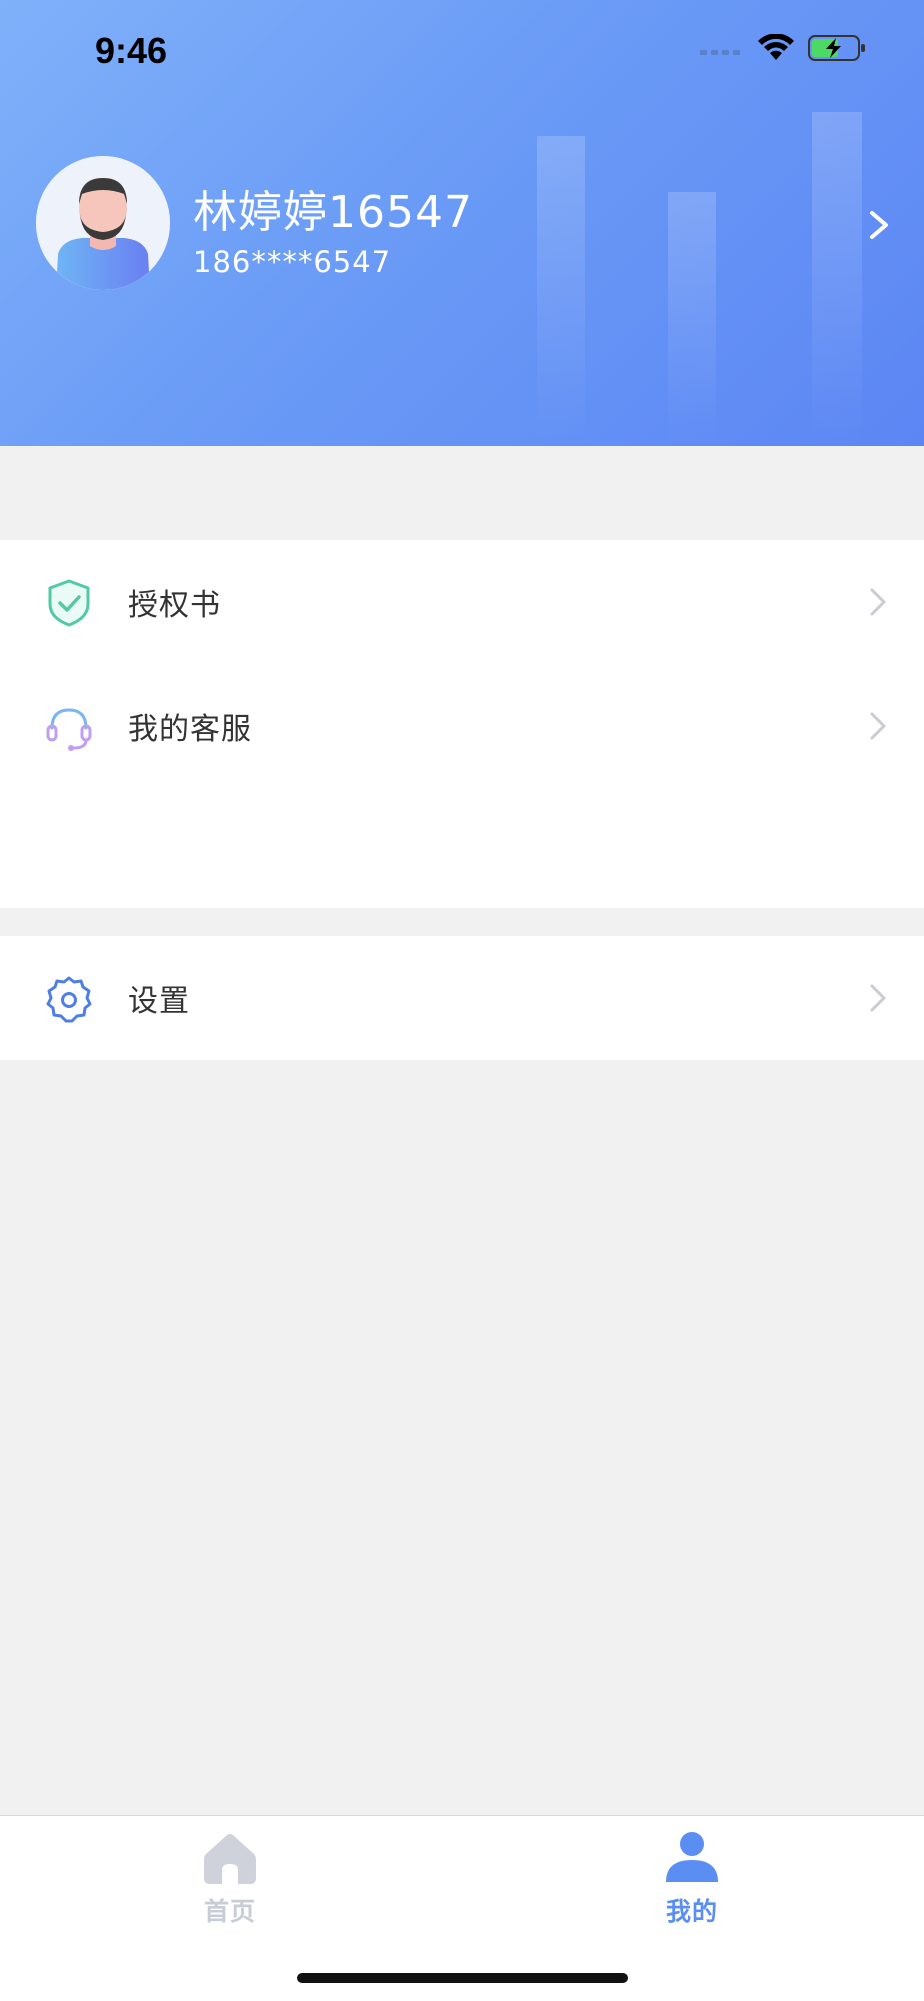 Image resolution: width=924 pixels, height=2001 pixels. What do you see at coordinates (230, 1858) in the screenshot?
I see `home-icon` at bounding box center [230, 1858].